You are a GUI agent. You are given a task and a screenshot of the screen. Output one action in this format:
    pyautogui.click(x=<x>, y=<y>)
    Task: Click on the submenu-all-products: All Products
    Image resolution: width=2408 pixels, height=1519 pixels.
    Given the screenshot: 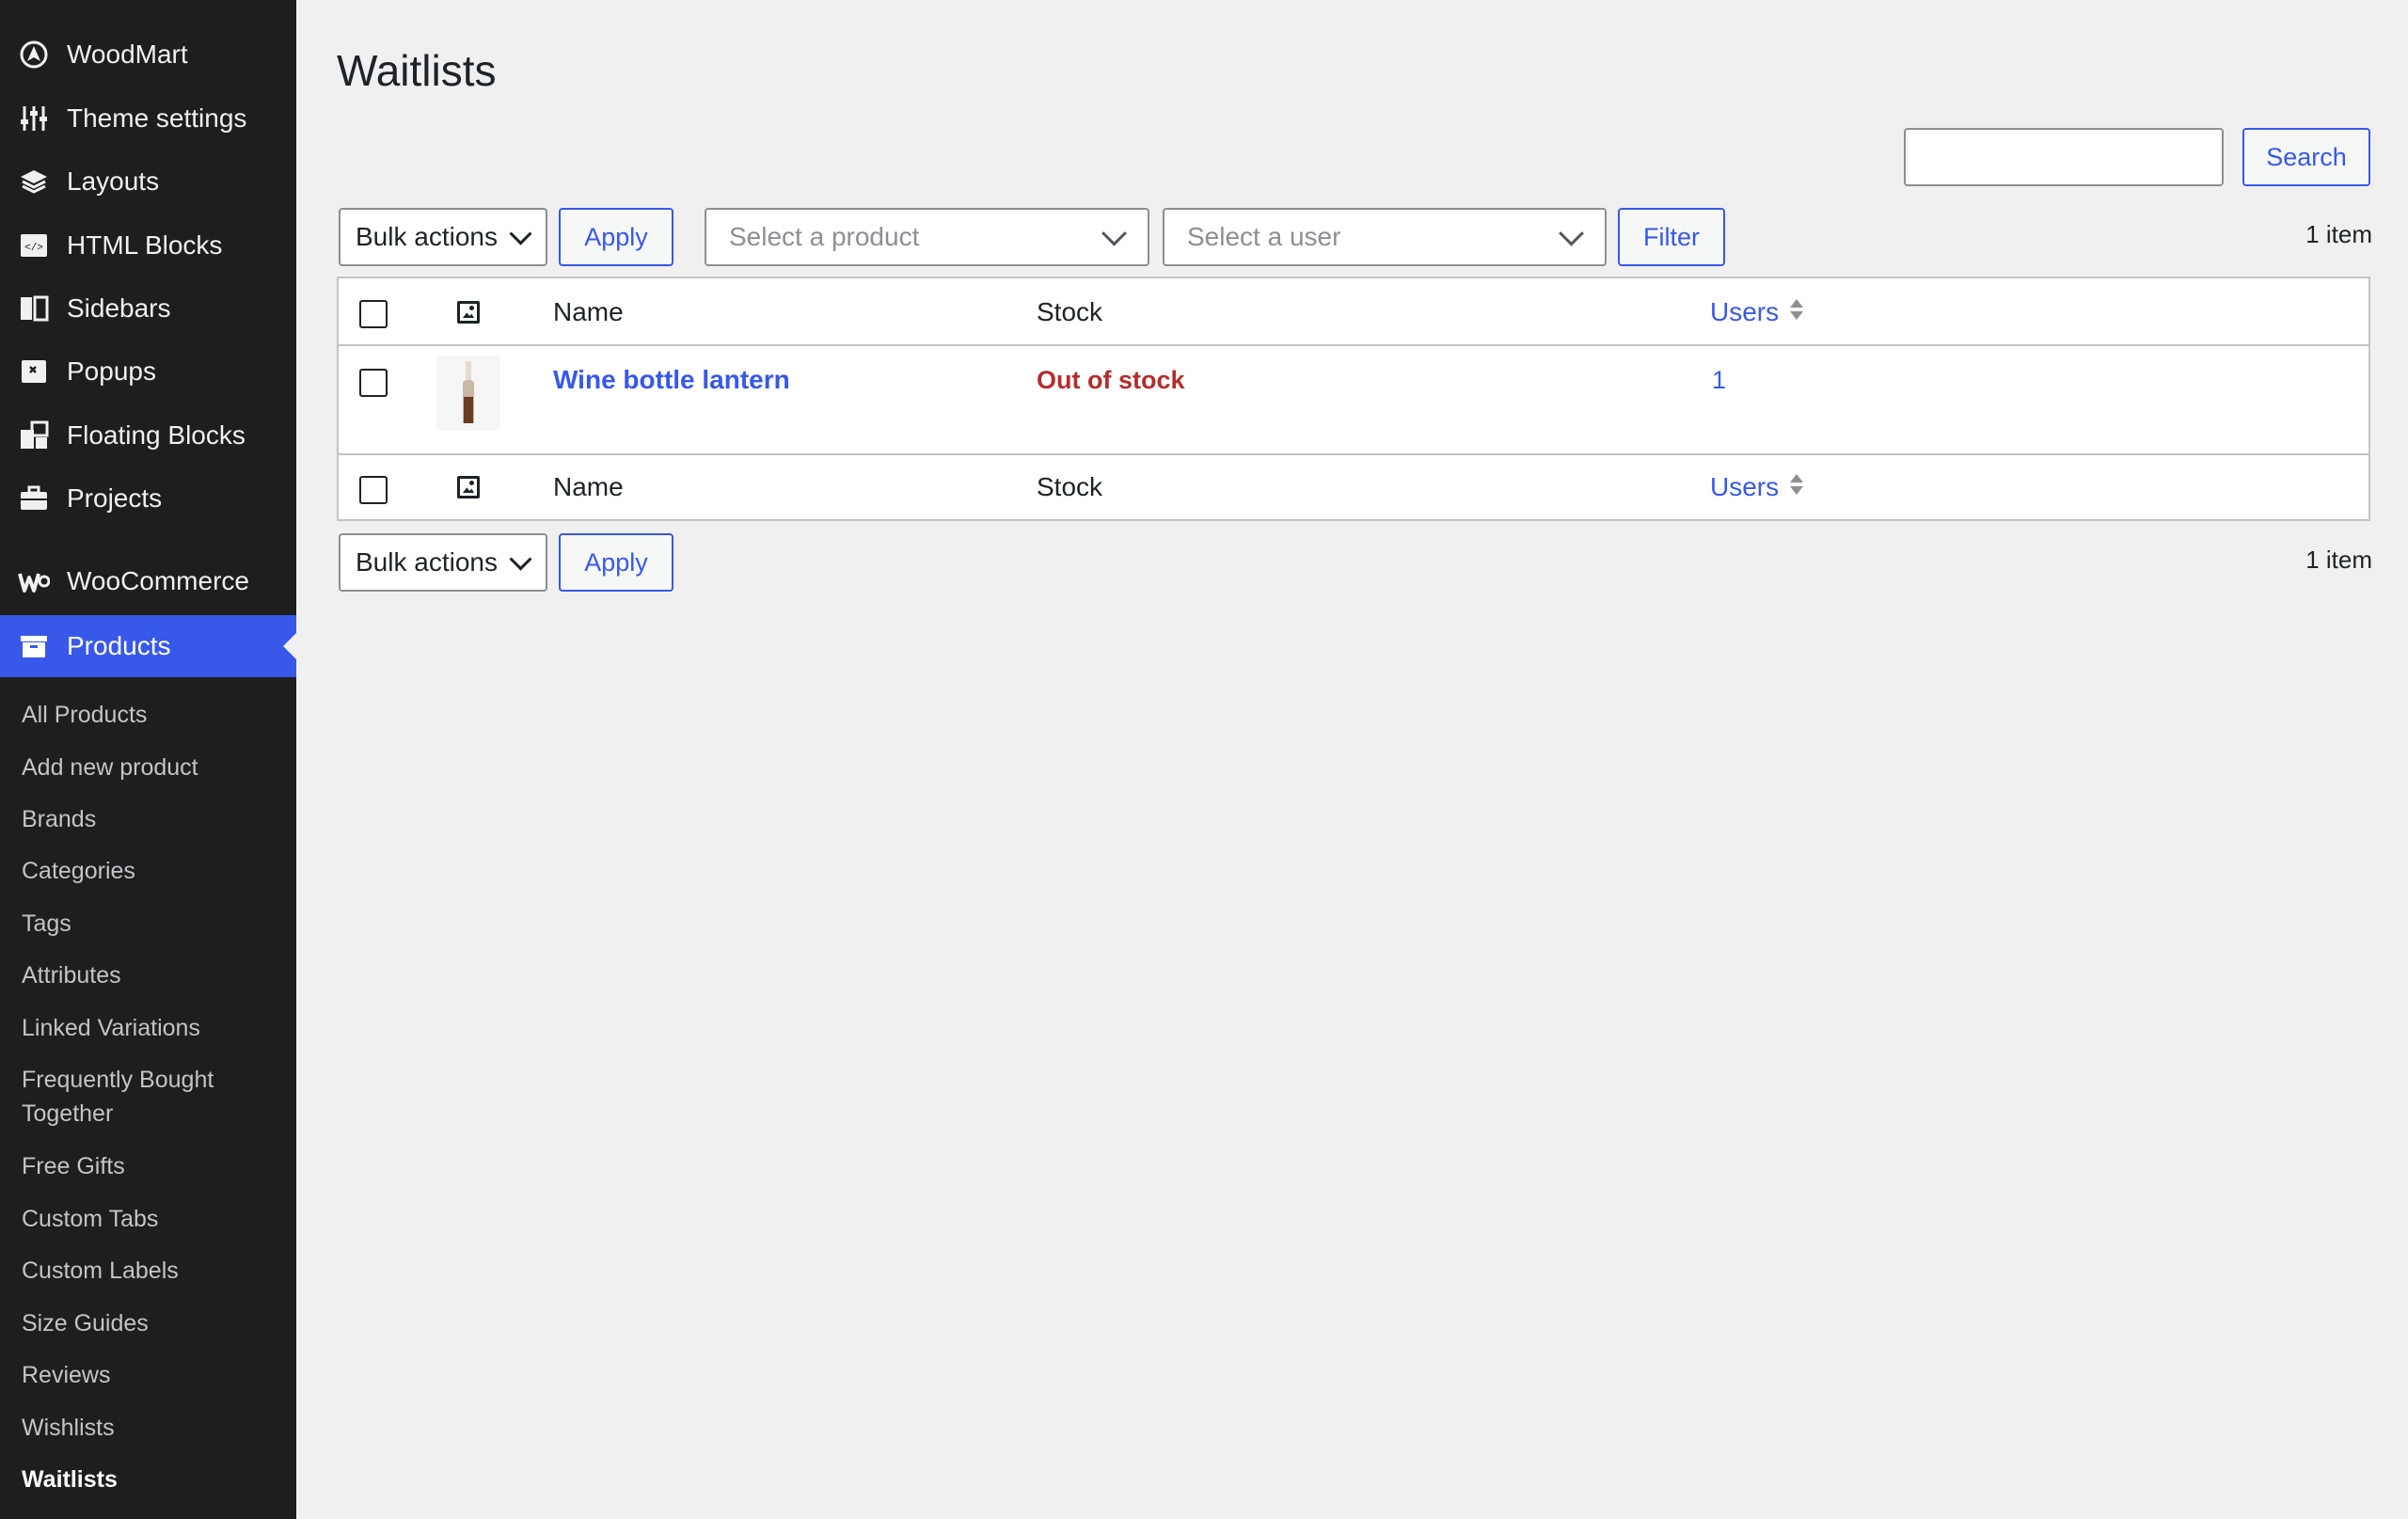 What is the action you would take?
    pyautogui.click(x=85, y=715)
    